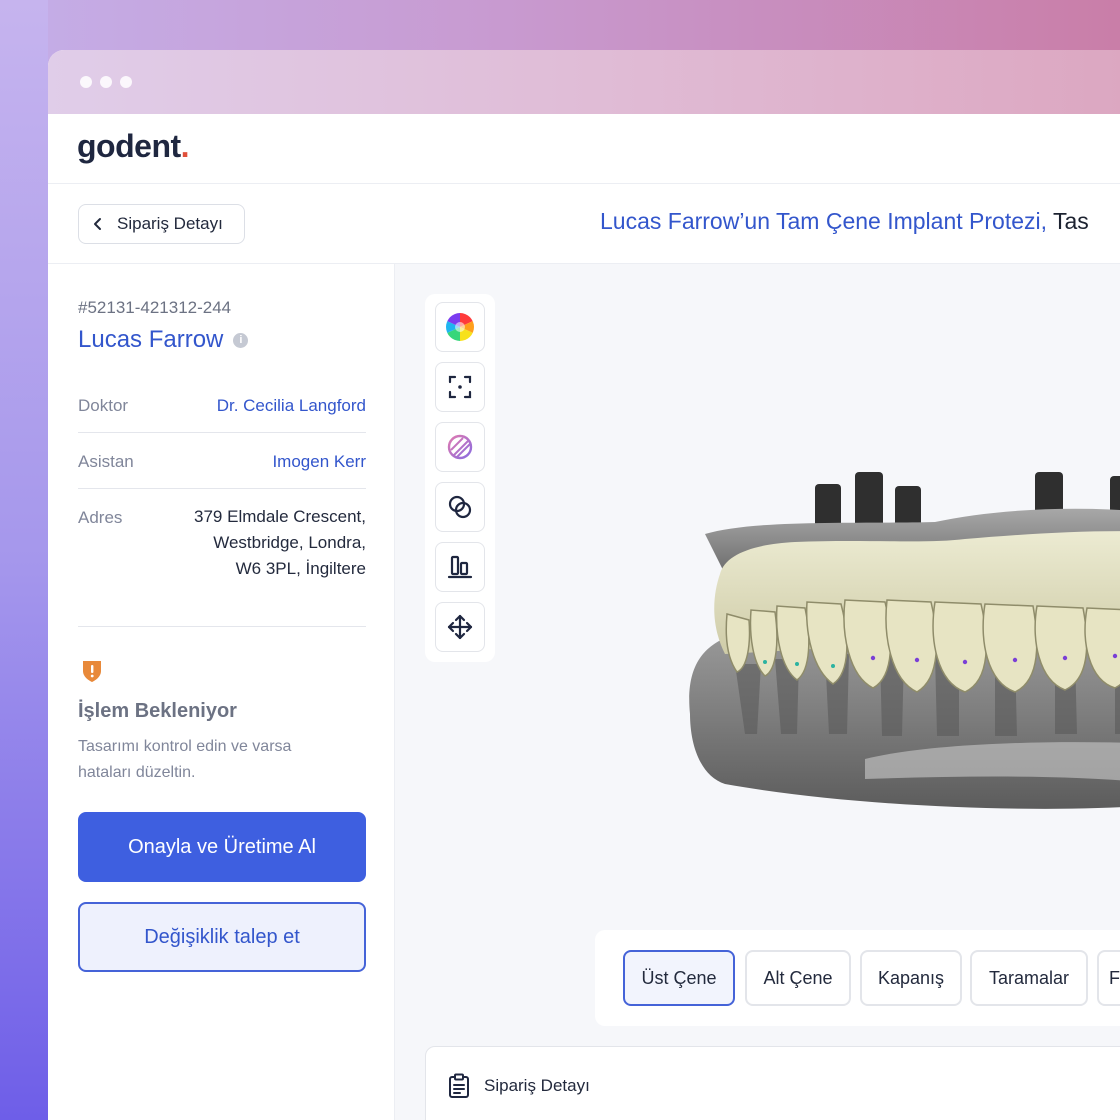 This screenshot has height=1120, width=1120. I want to click on align-bottom-icon, so click(460, 567).